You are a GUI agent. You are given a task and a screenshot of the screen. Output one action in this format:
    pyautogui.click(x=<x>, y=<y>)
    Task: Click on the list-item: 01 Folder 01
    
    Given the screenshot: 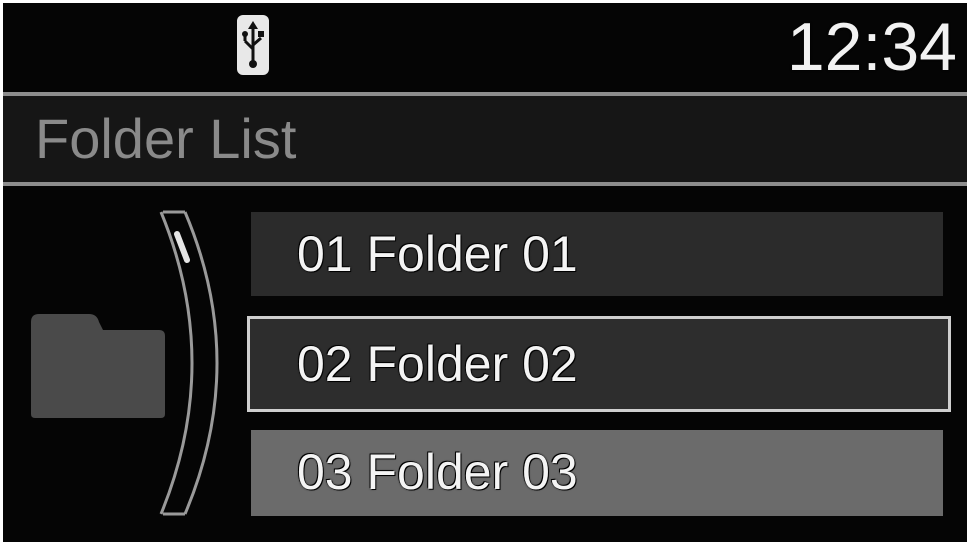 What is the action you would take?
    pyautogui.click(x=597, y=254)
    